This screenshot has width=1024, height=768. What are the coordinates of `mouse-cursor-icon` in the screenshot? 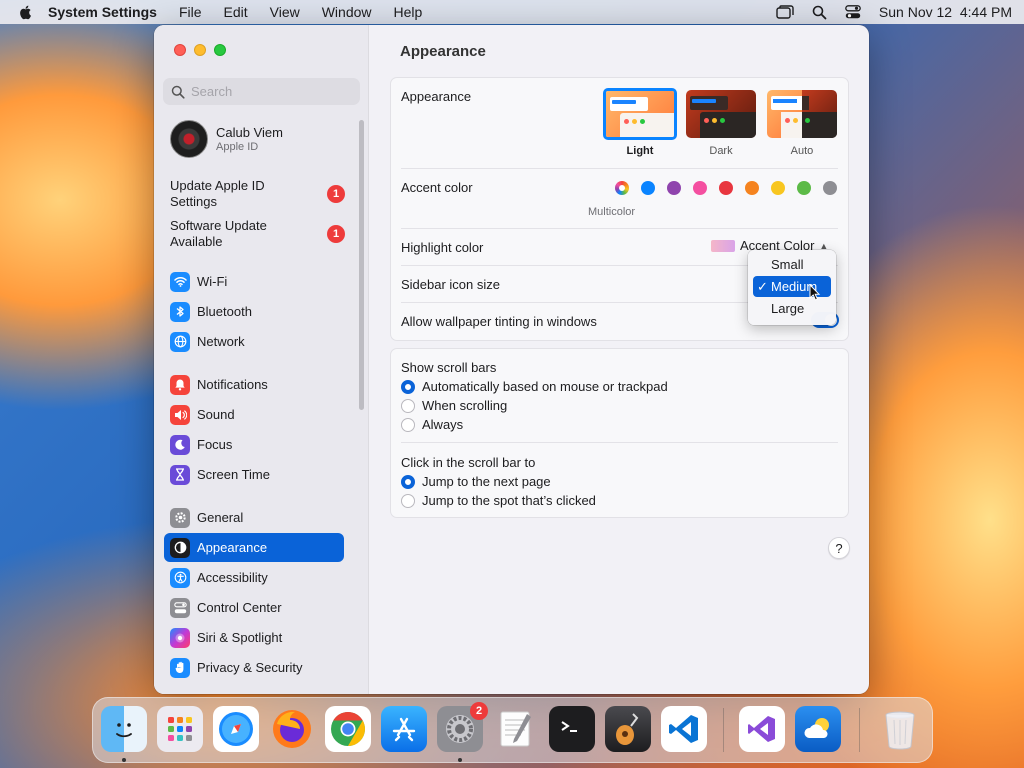 It's located at (815, 292).